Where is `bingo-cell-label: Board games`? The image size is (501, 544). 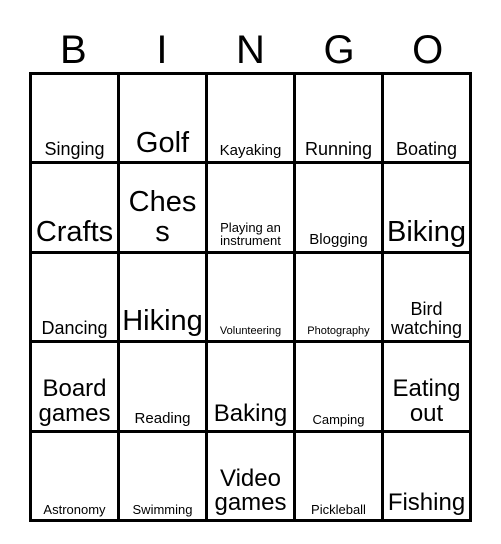 bingo-cell-label: Board games is located at coordinates (74, 401).